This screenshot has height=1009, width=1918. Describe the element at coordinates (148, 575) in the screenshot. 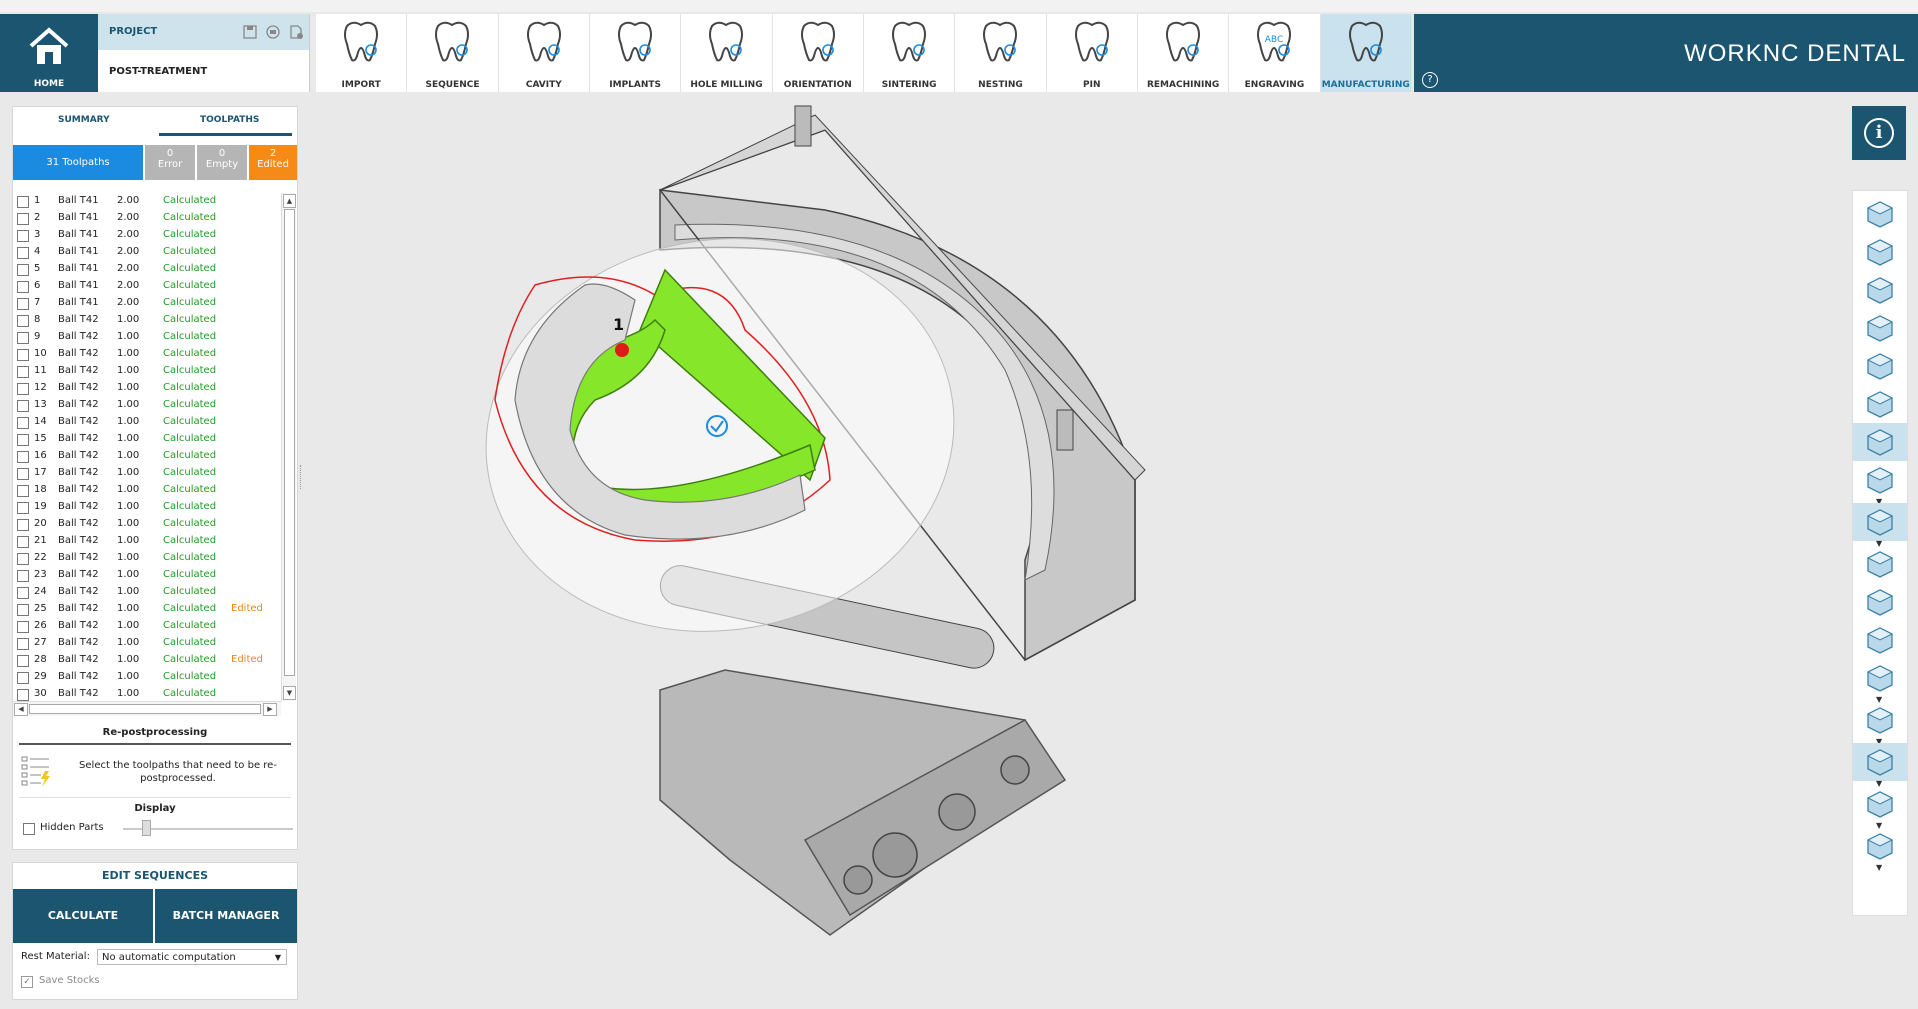

I see `table-row: 23 Ball T42 1.00 Calculated` at that location.